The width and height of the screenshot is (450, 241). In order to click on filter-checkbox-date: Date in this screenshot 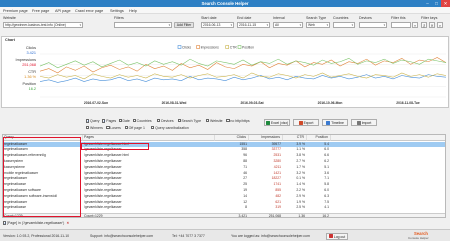, I will do `click(124, 121)`.